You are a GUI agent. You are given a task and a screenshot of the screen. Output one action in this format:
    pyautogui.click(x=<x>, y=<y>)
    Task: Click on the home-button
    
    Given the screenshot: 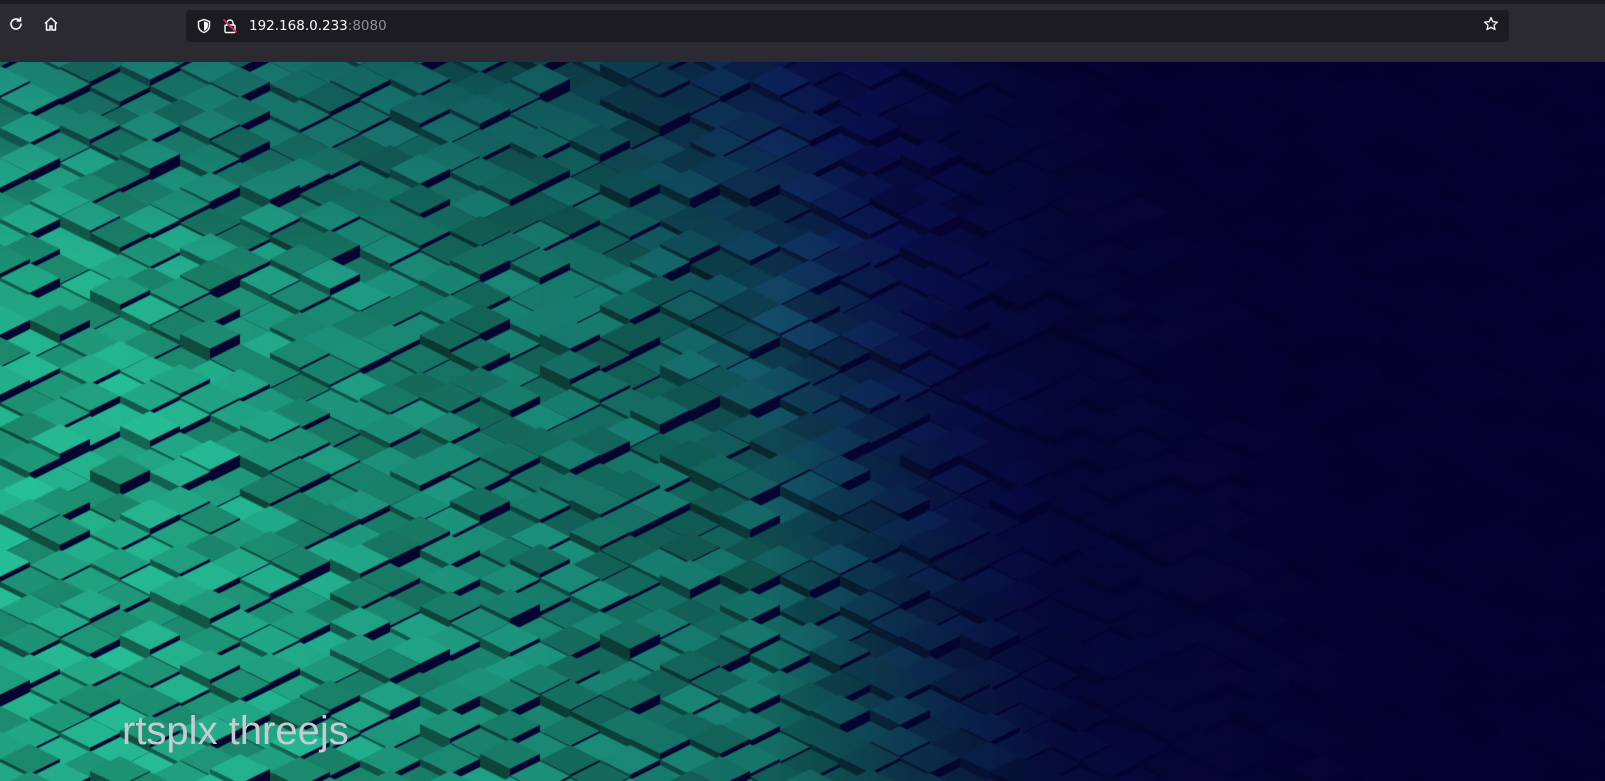 What is the action you would take?
    pyautogui.click(x=51, y=26)
    